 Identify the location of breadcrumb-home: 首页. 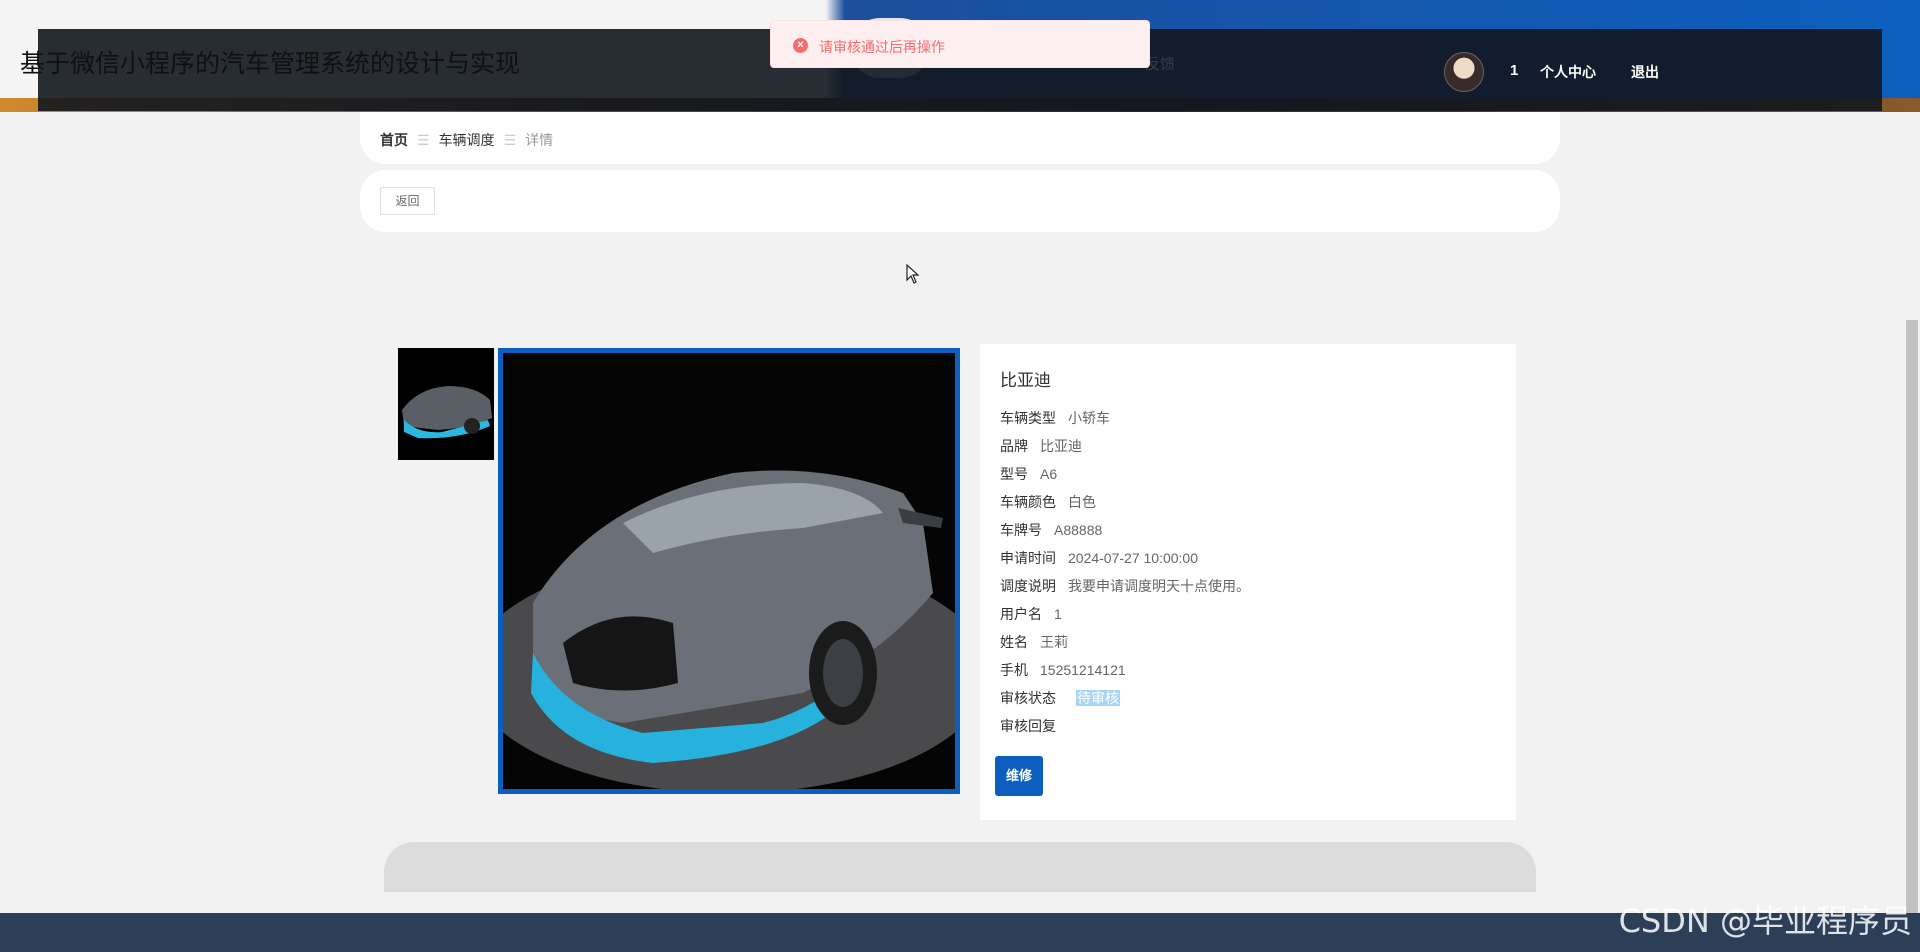
(394, 140).